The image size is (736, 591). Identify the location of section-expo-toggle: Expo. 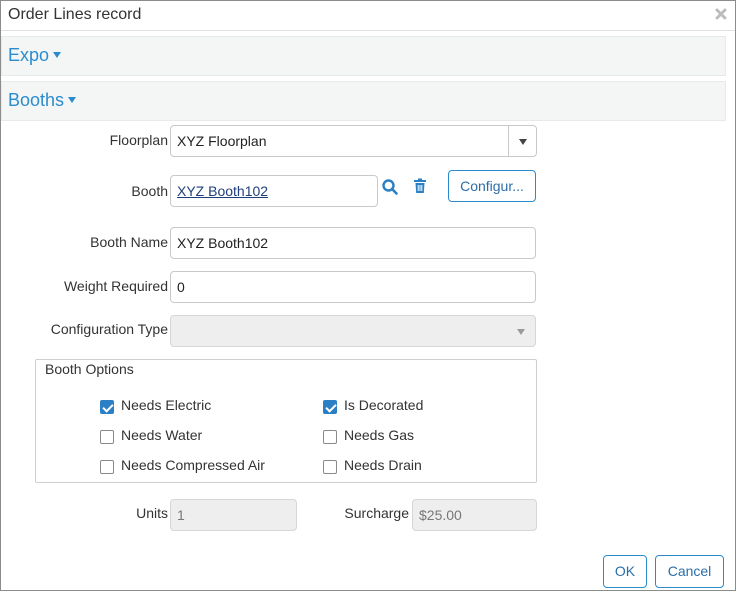
(35, 55).